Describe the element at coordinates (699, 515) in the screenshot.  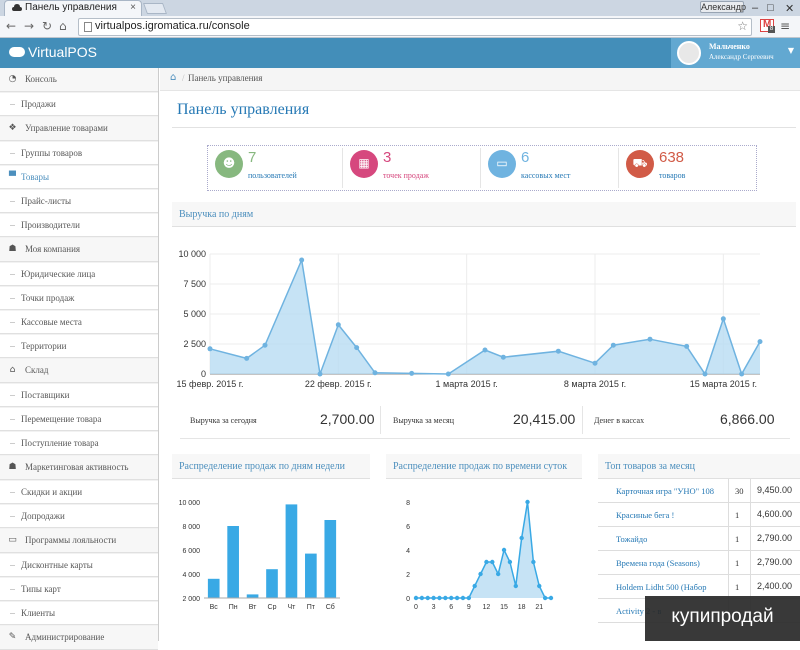
I see `table-row: Красиные бега ! 1 4,600.00` at that location.